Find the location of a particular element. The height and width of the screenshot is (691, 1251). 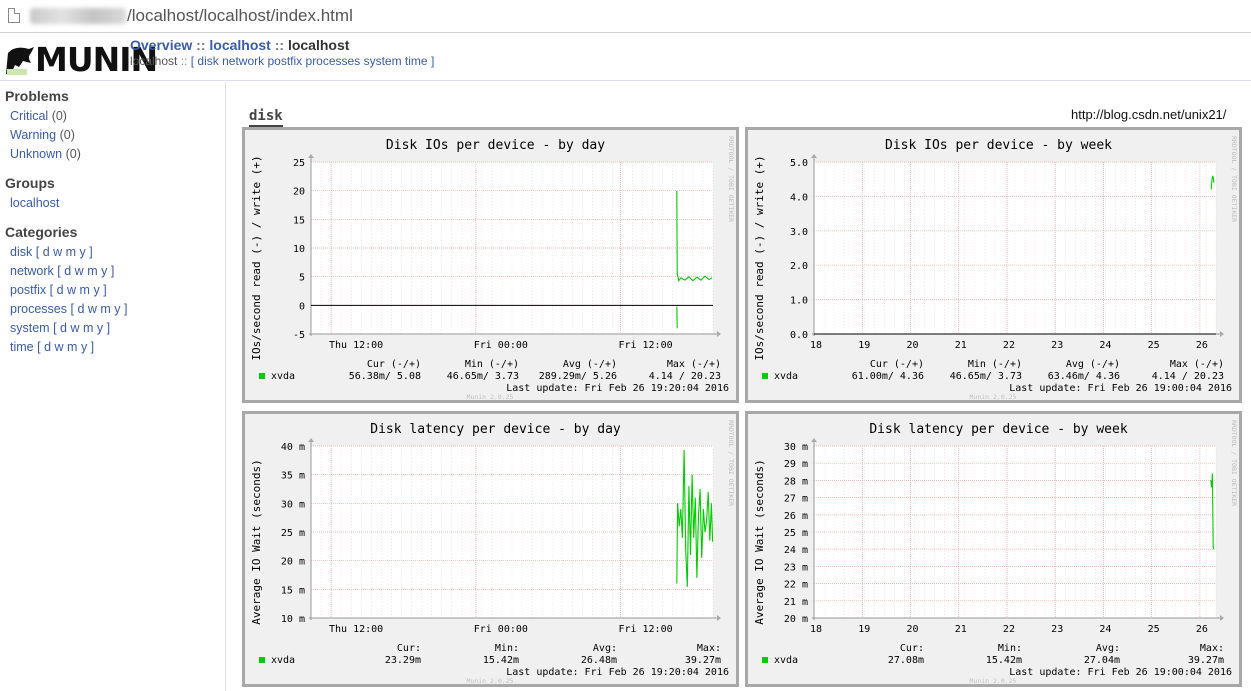

url-text: /localhost/localhost/index.html is located at coordinates (240, 16).